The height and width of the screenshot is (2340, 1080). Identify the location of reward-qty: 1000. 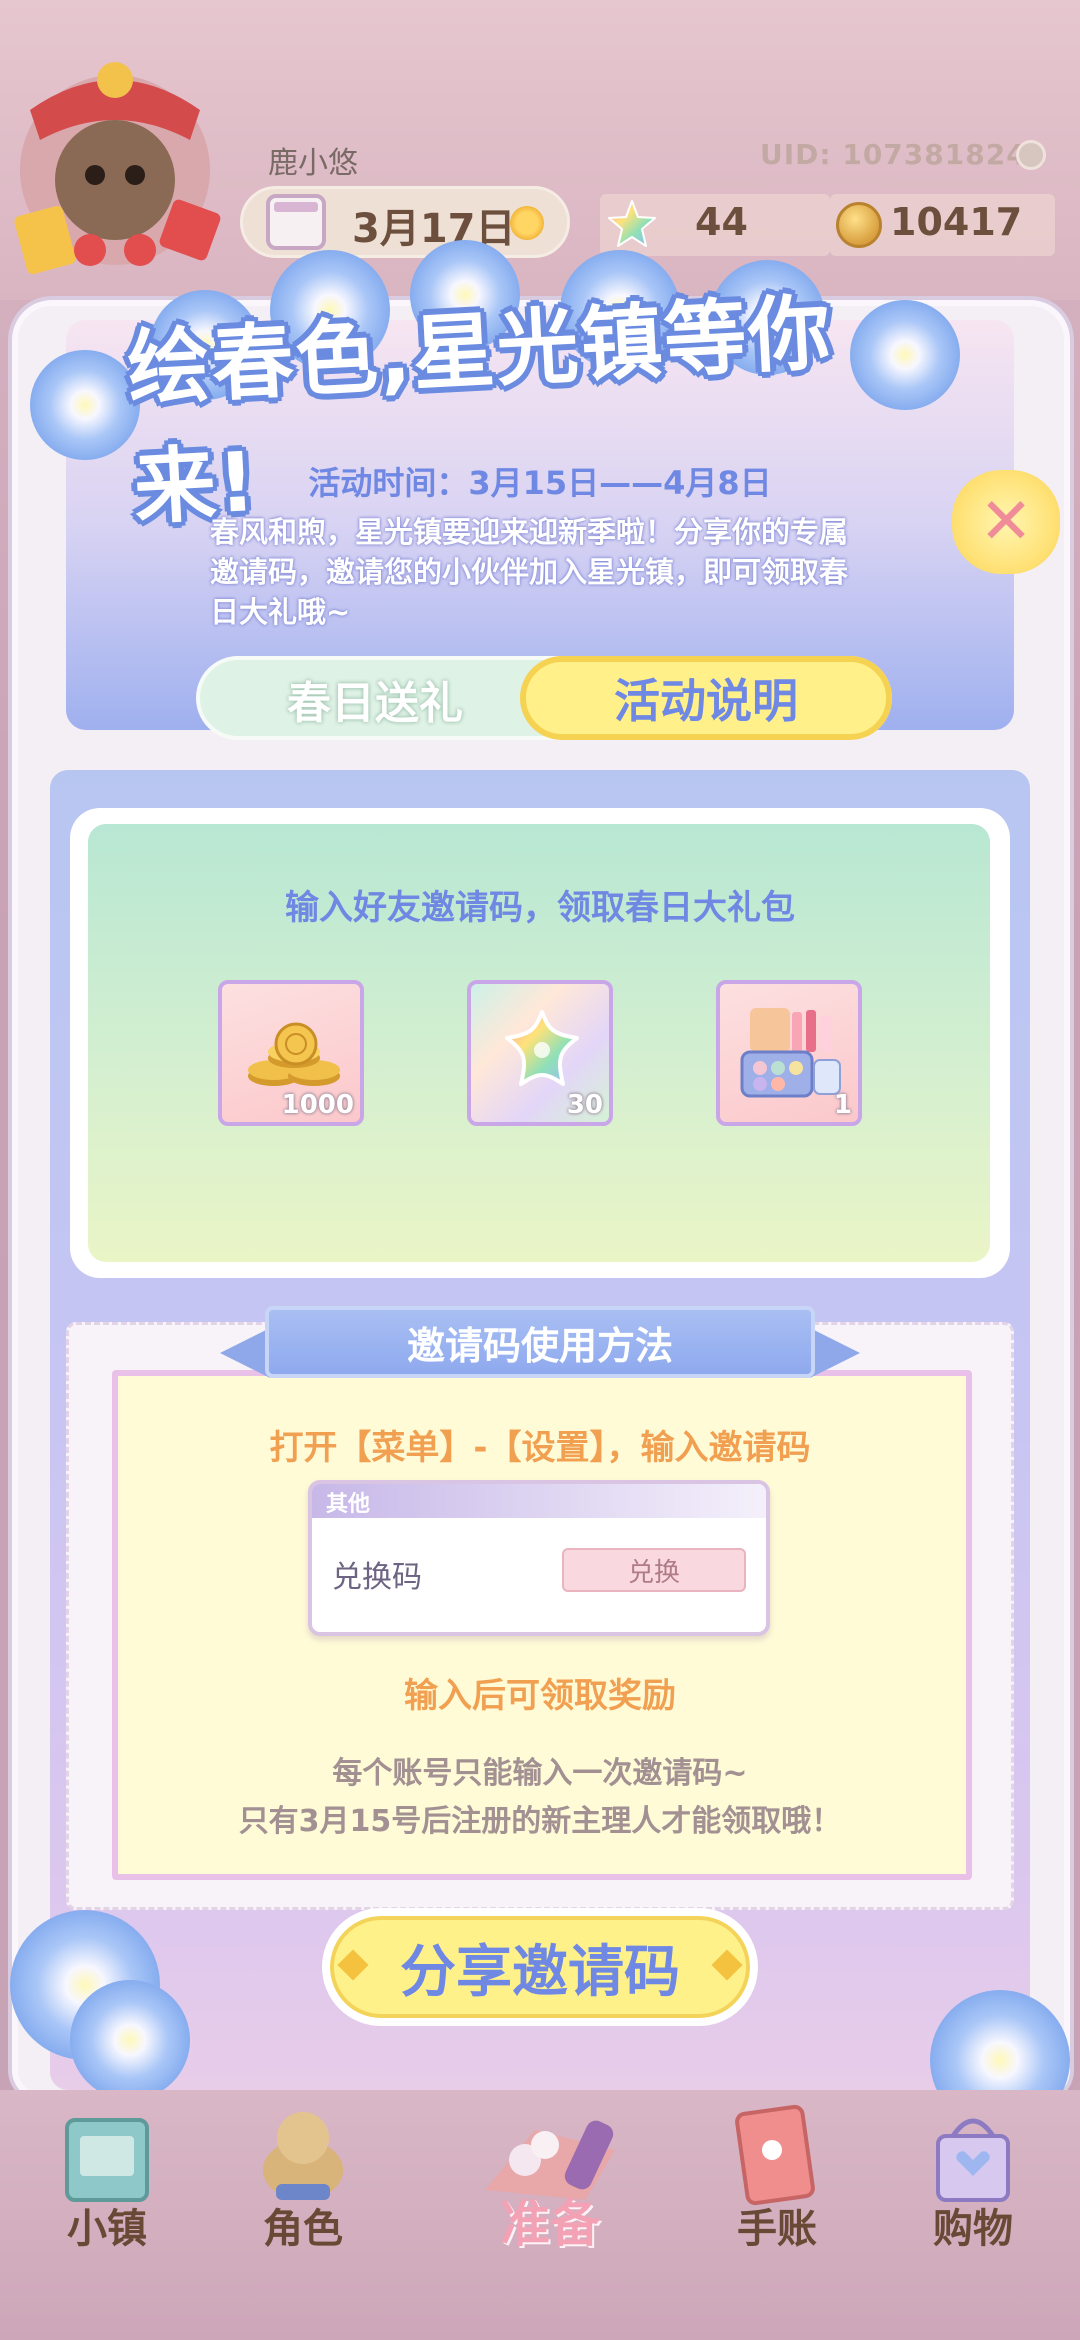
(317, 1105).